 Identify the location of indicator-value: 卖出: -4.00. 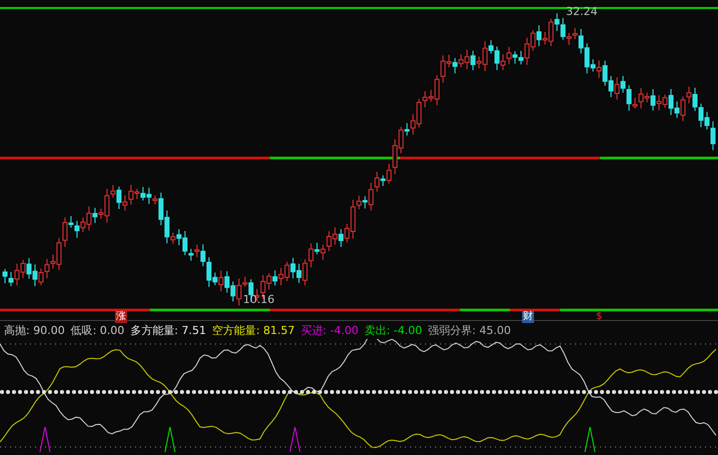
(393, 330).